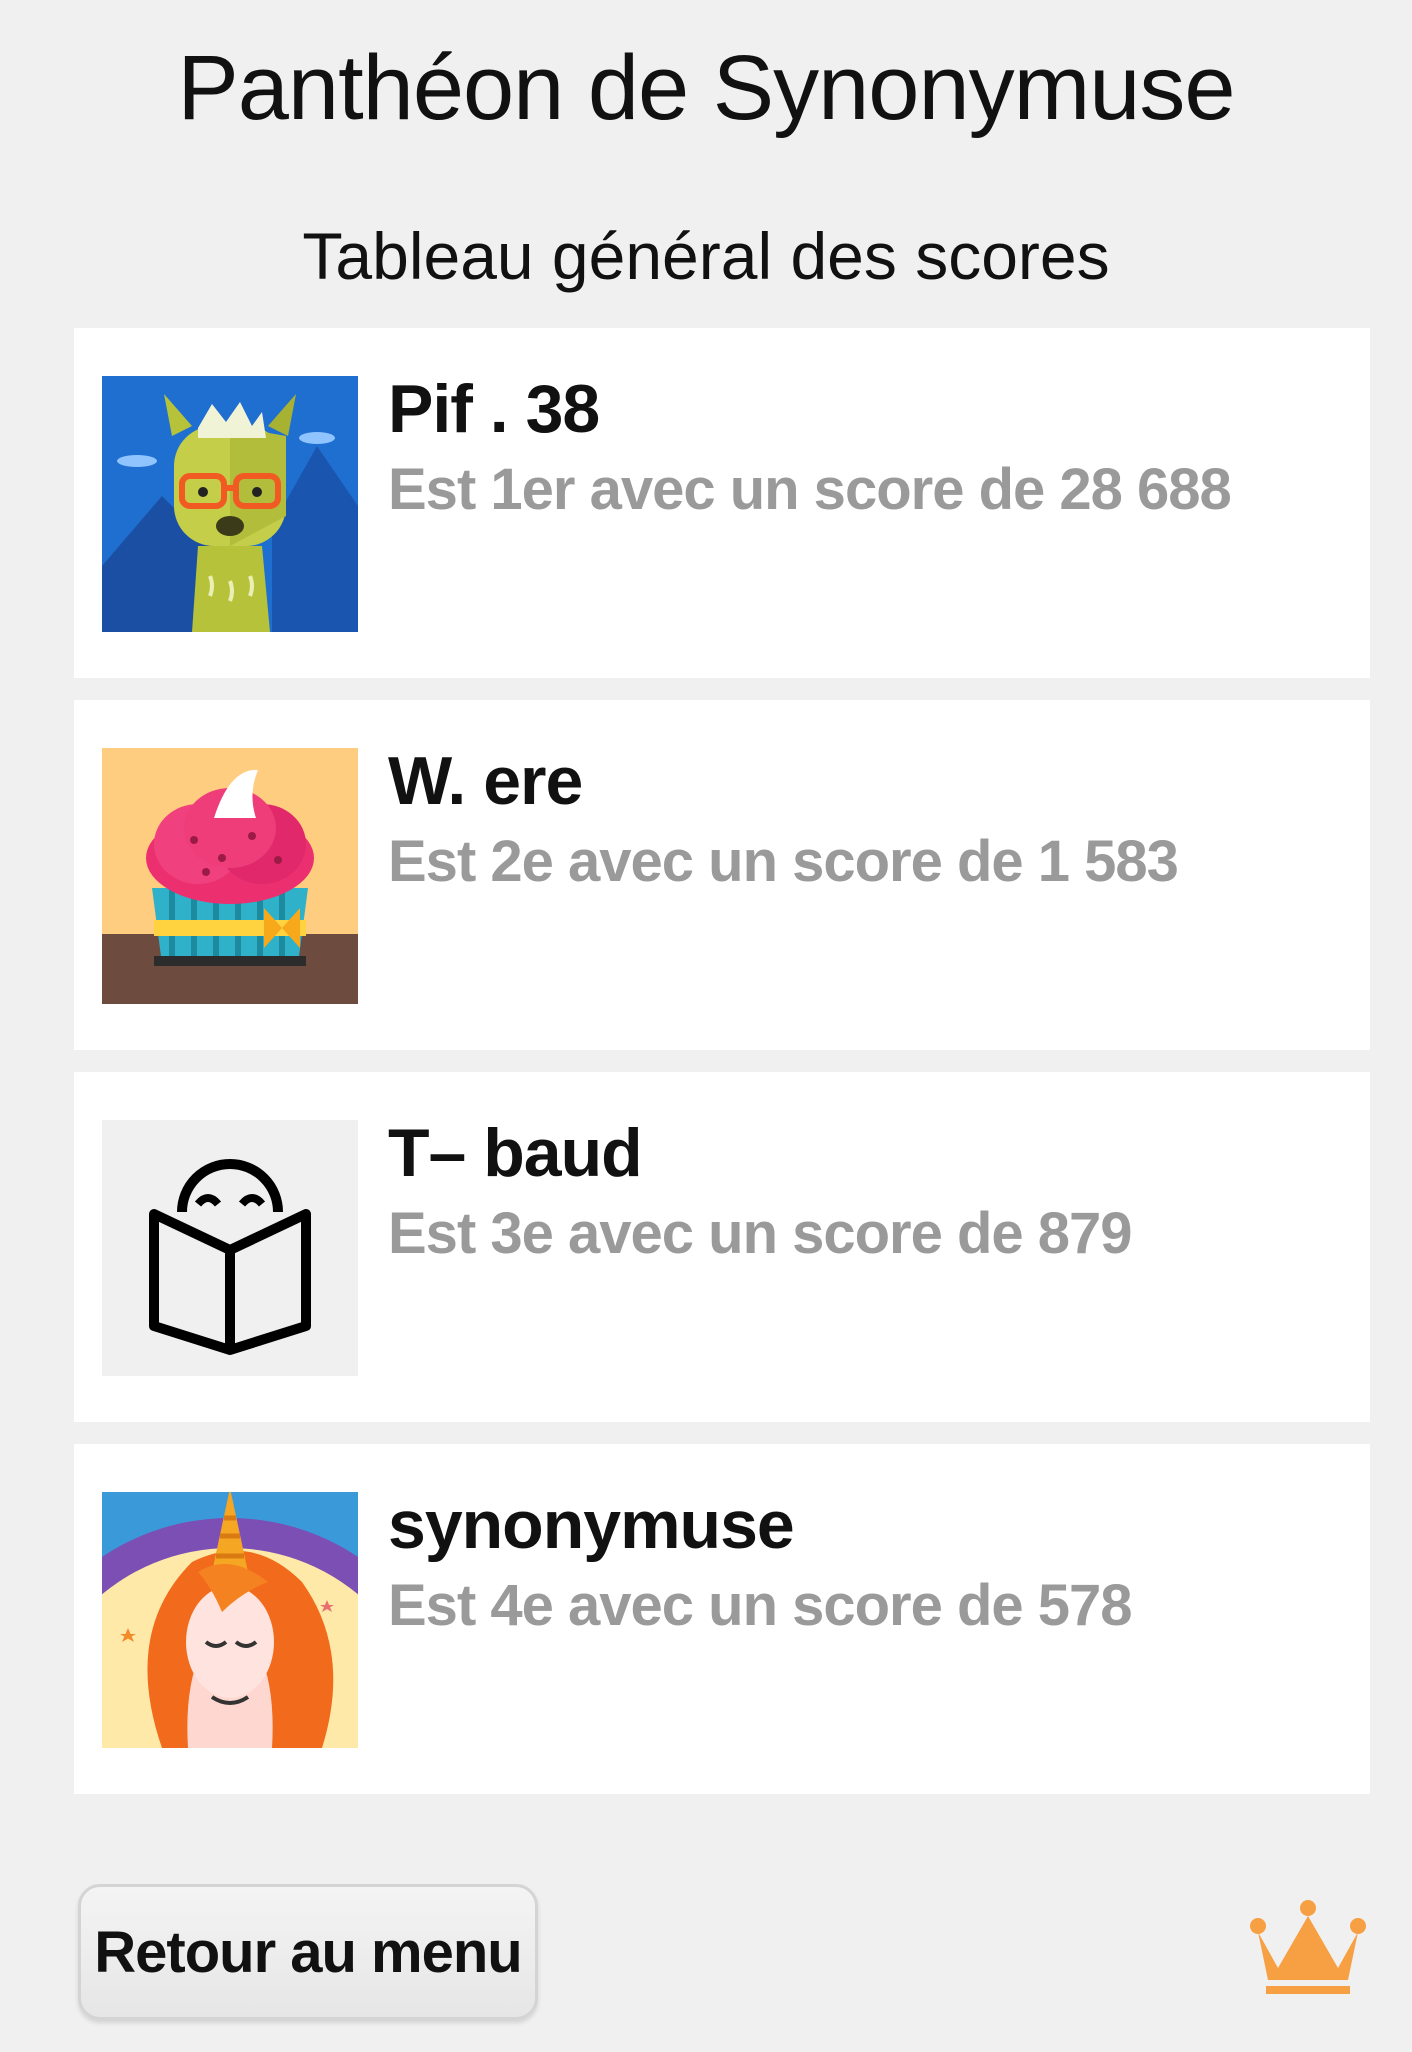 This screenshot has width=1412, height=2052. What do you see at coordinates (706, 256) in the screenshot?
I see `page-subtitle: Tableau général des scores` at bounding box center [706, 256].